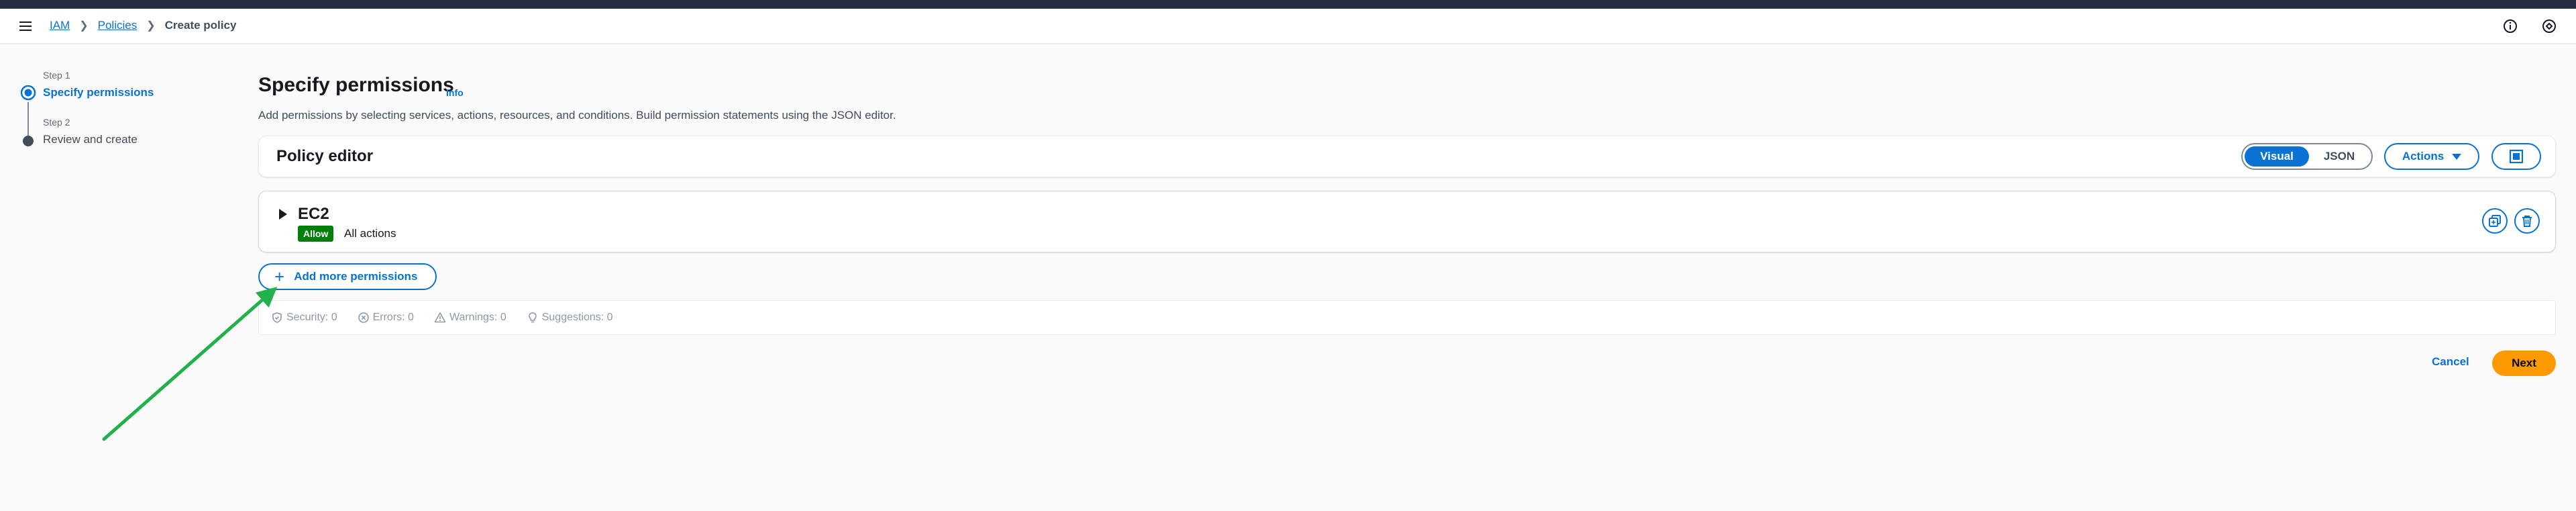  Describe the element at coordinates (1407, 156) in the screenshot. I see `policy-editor-header: Policy editor Visual JSON Actions` at that location.